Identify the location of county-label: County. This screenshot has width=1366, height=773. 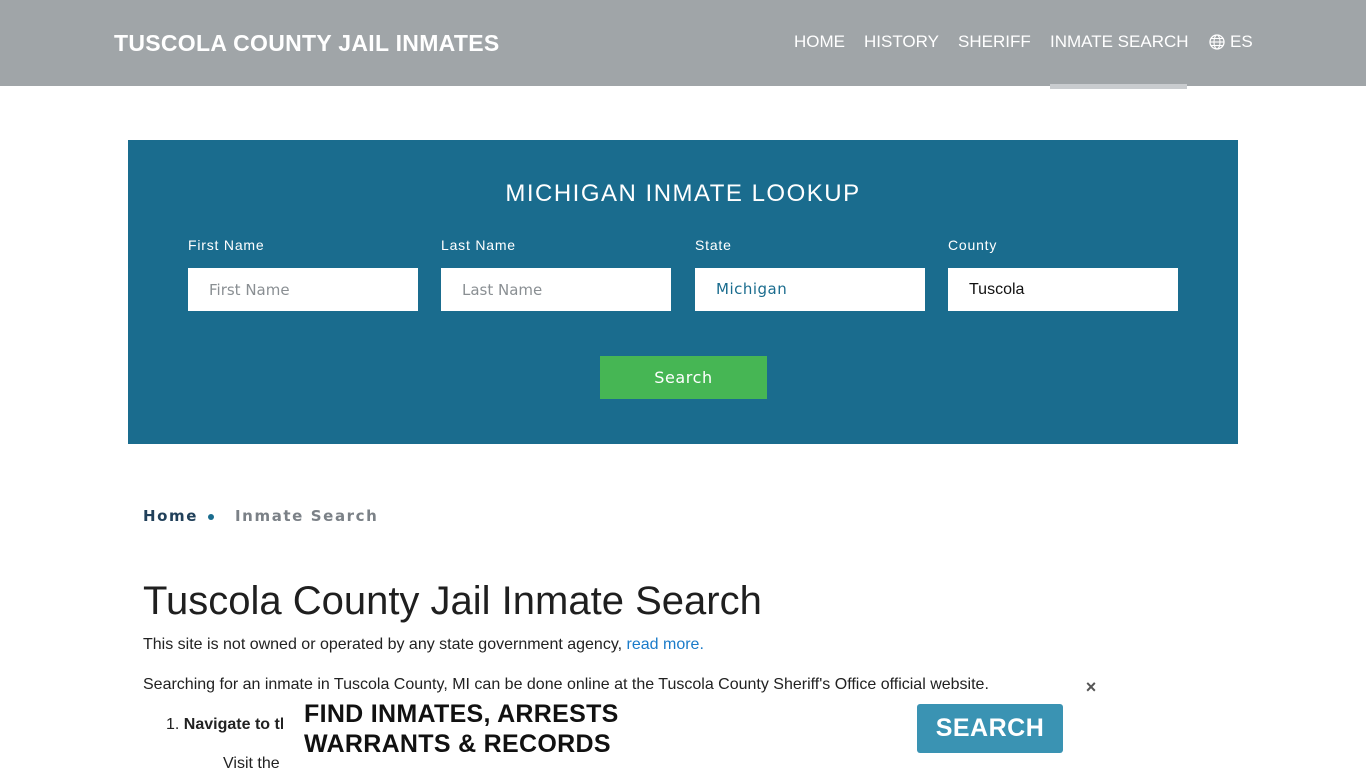
(973, 245).